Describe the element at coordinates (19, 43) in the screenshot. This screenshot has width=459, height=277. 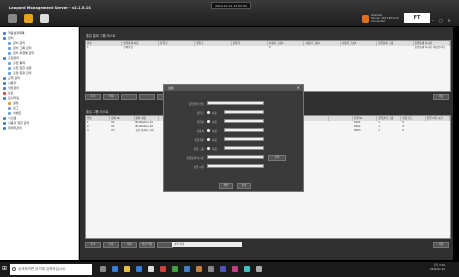
I see `sidebar-item-label: 장치 관리` at that location.